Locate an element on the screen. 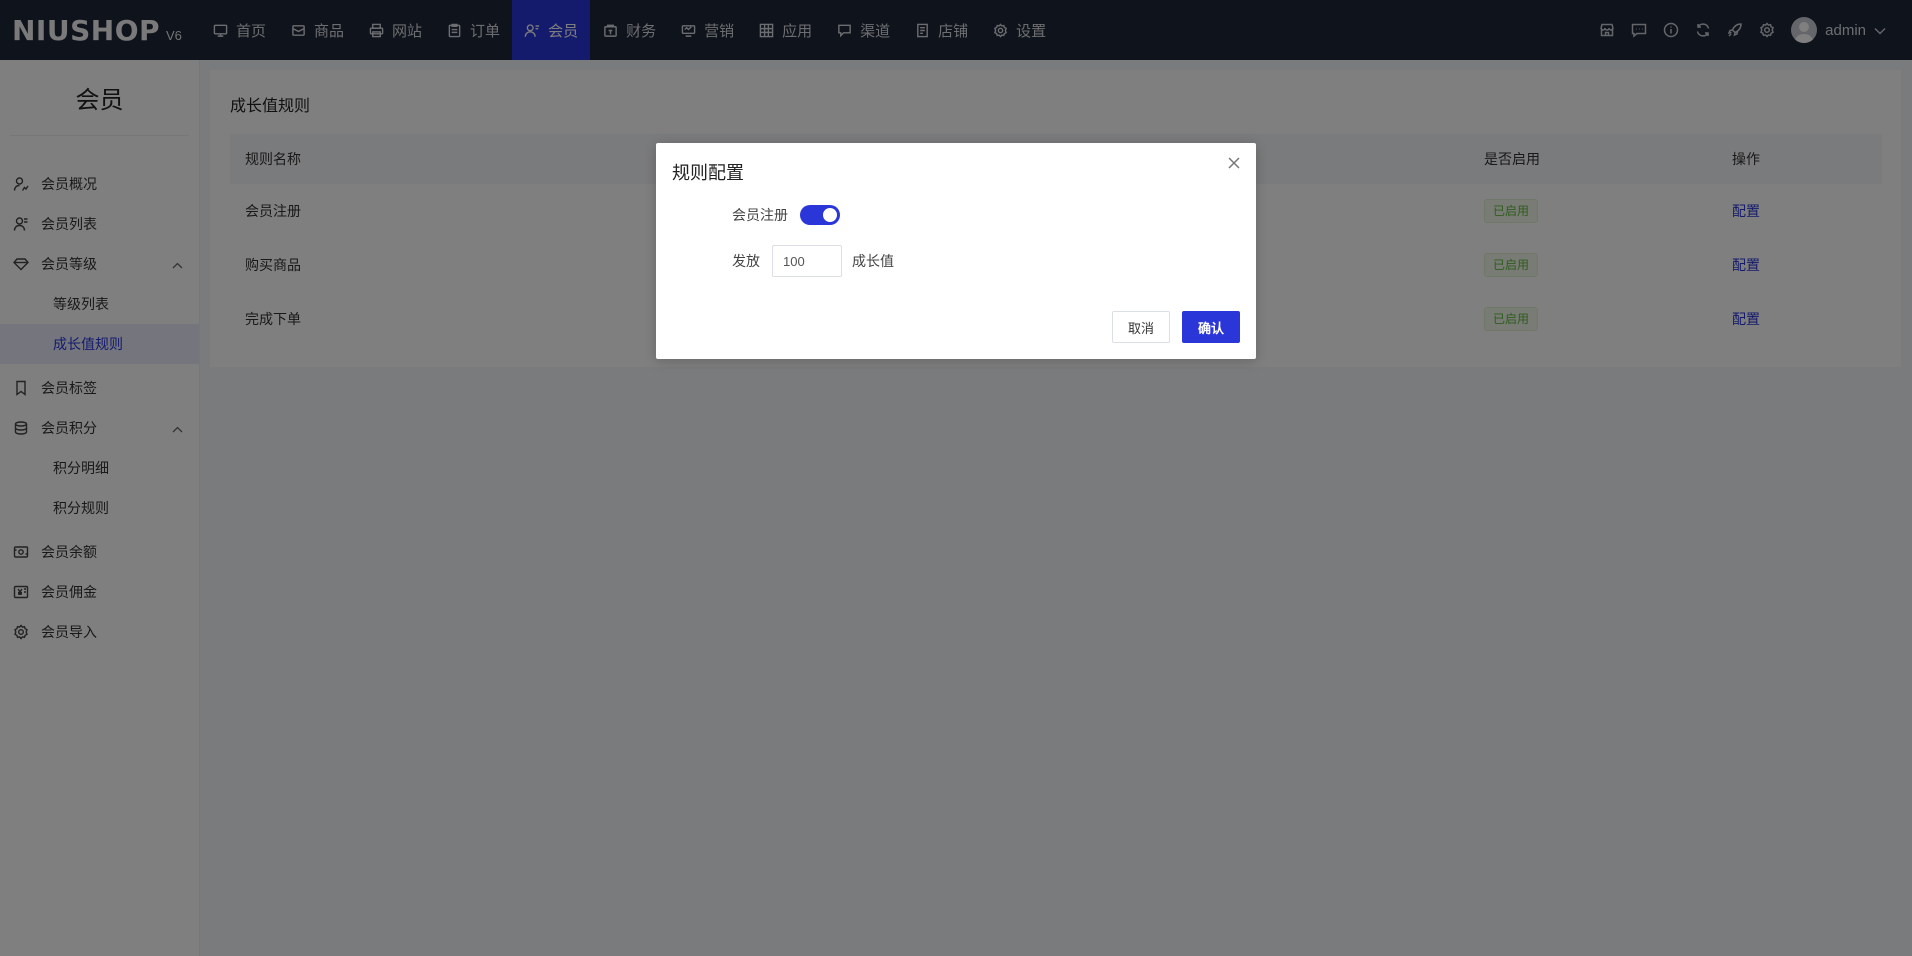 This screenshot has height=956, width=1912. switch-row: 会员注册 is located at coordinates (786, 215).